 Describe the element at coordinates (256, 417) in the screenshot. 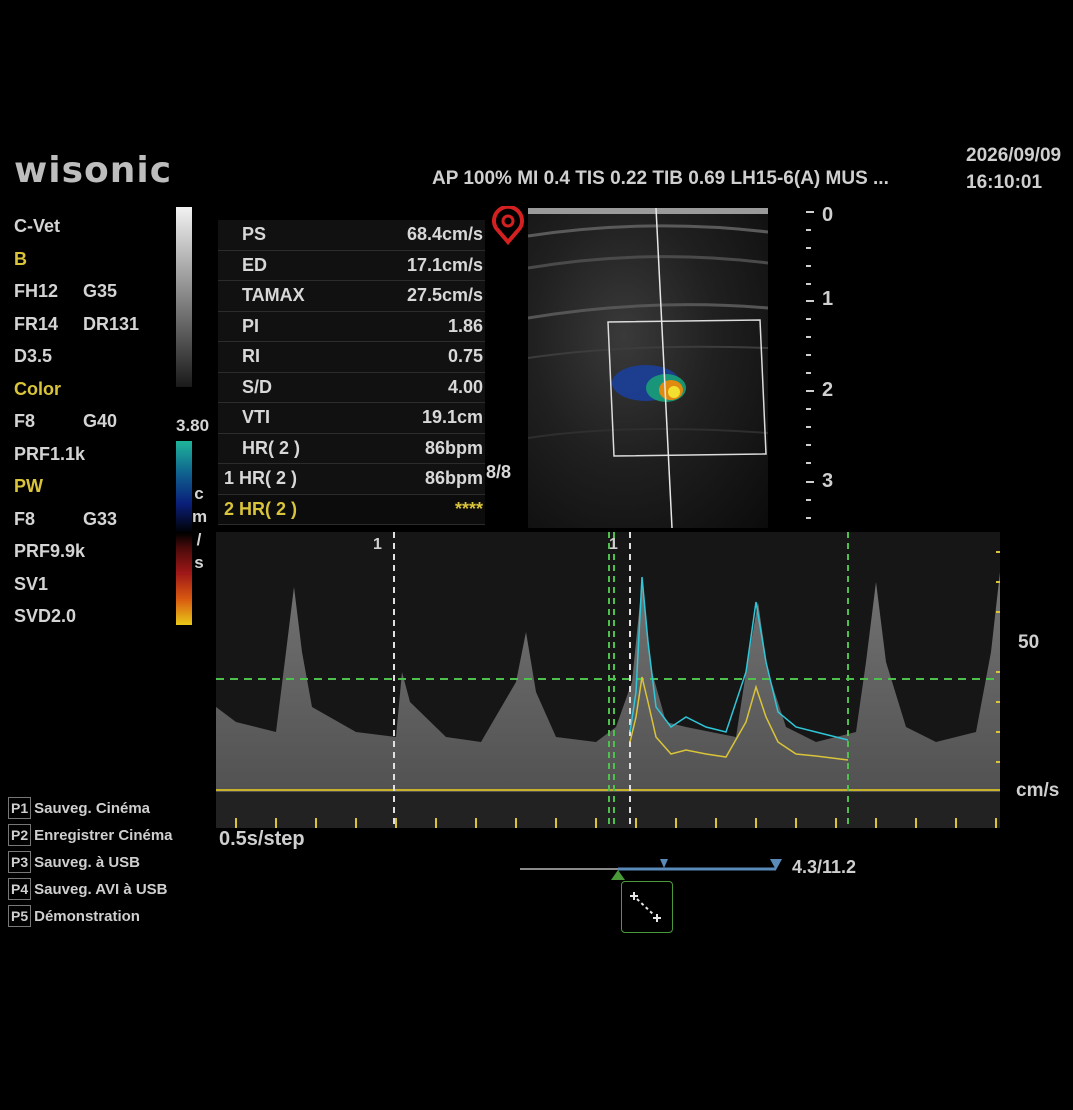

I see `measurement-label: VTI` at that location.